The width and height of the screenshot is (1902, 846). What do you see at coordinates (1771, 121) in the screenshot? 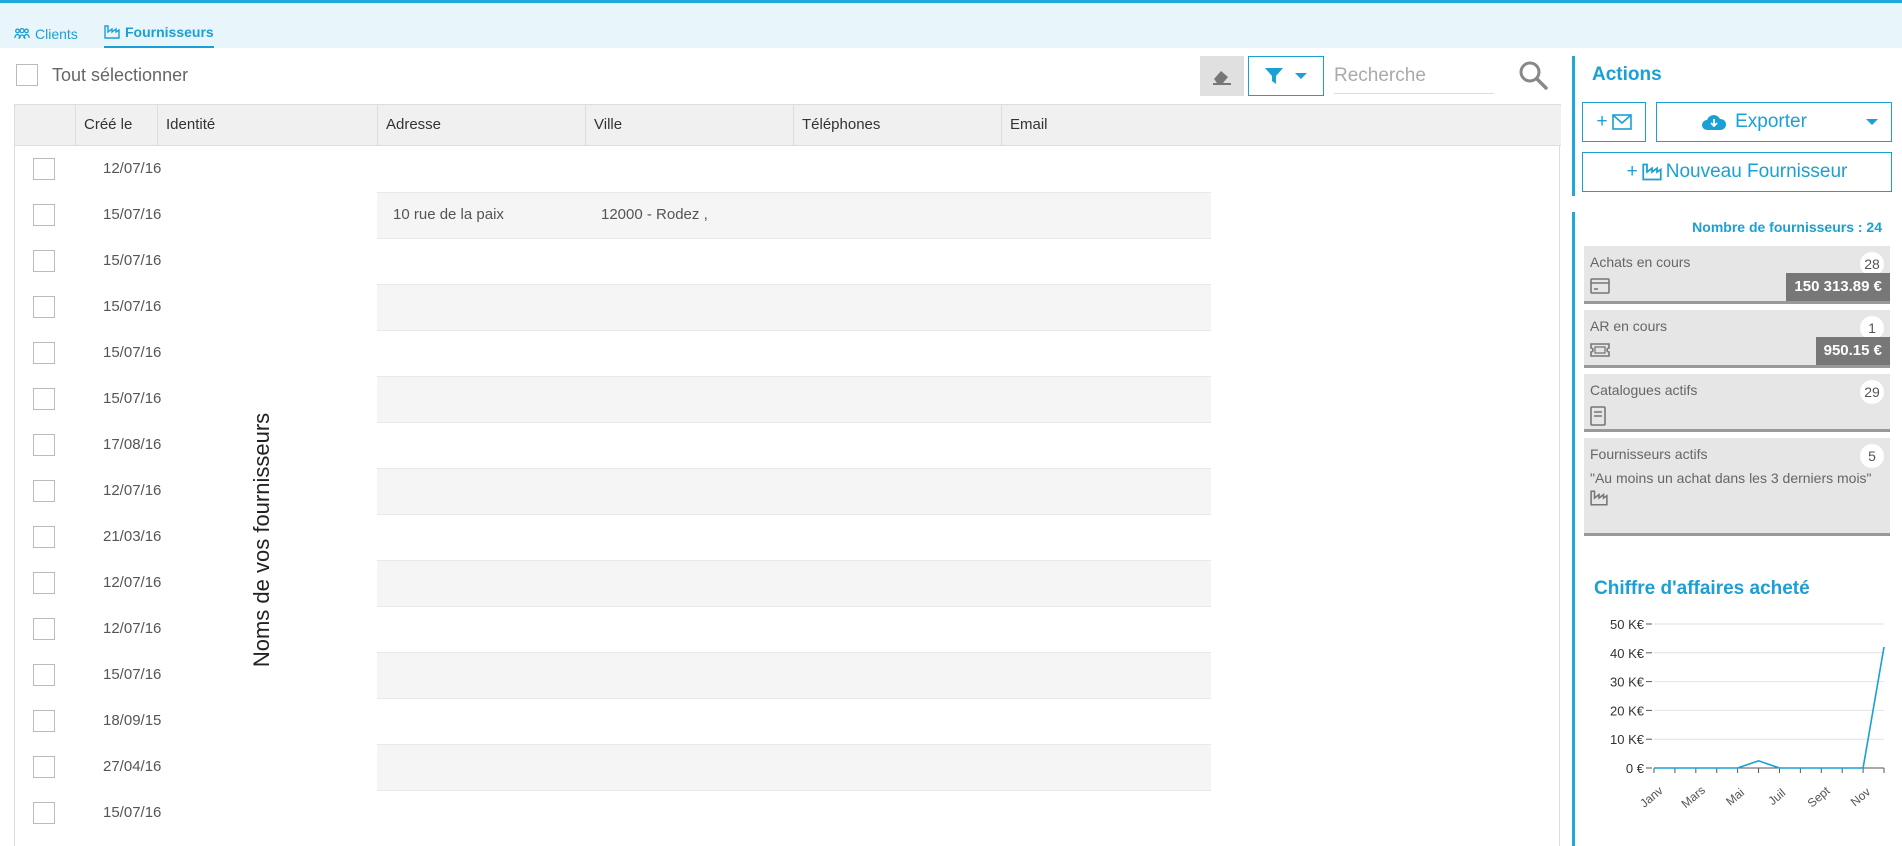
I see `export-button-label: Exporter` at bounding box center [1771, 121].